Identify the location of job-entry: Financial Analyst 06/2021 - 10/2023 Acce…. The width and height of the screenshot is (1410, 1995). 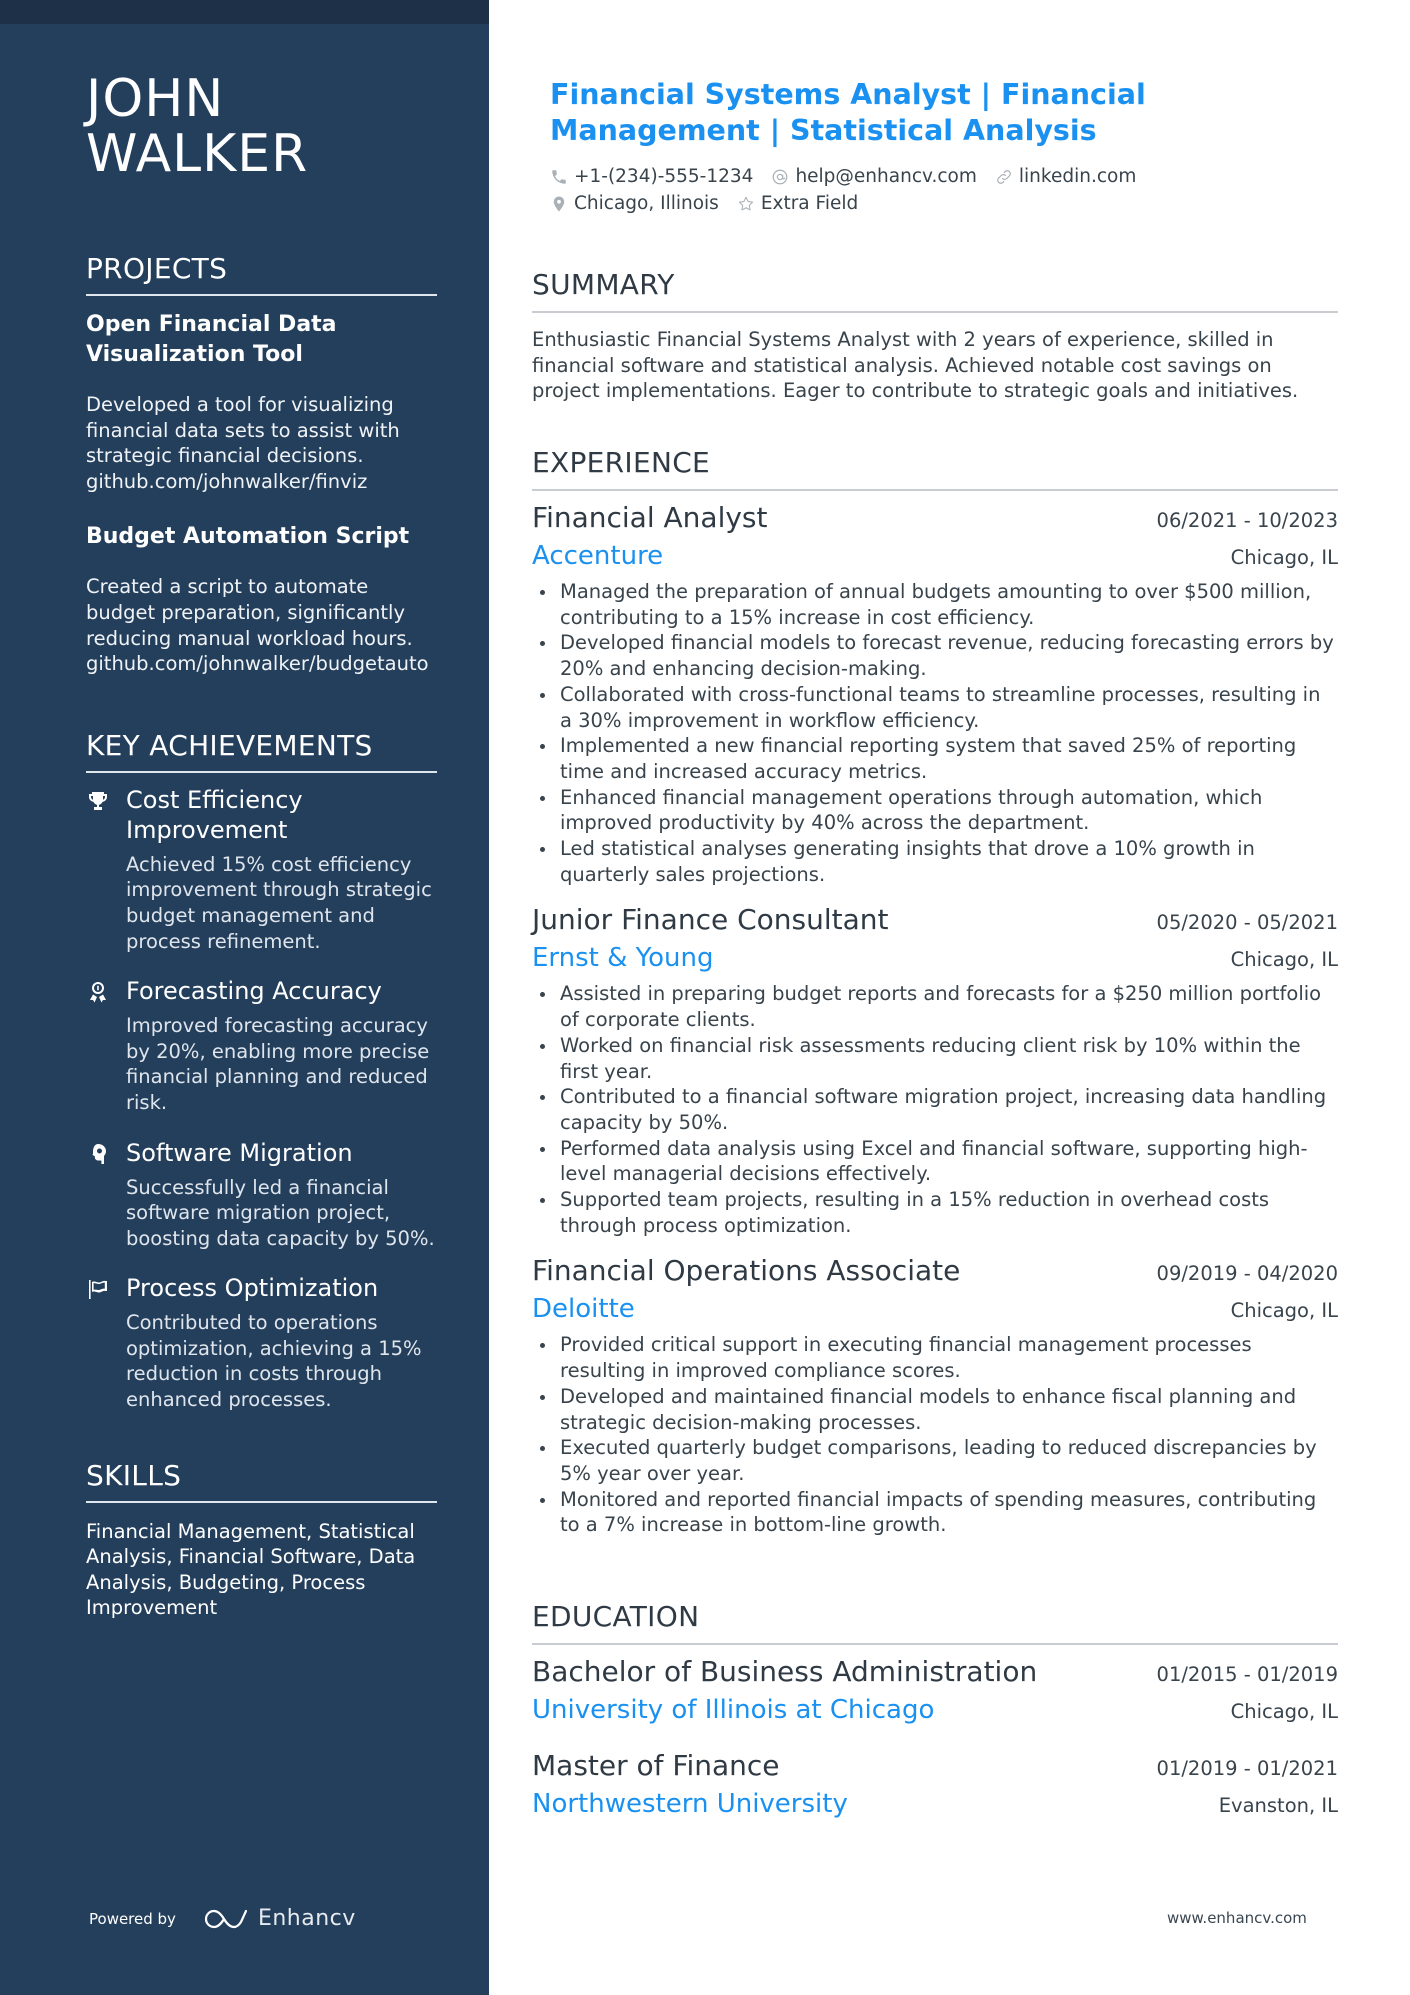
(935, 693).